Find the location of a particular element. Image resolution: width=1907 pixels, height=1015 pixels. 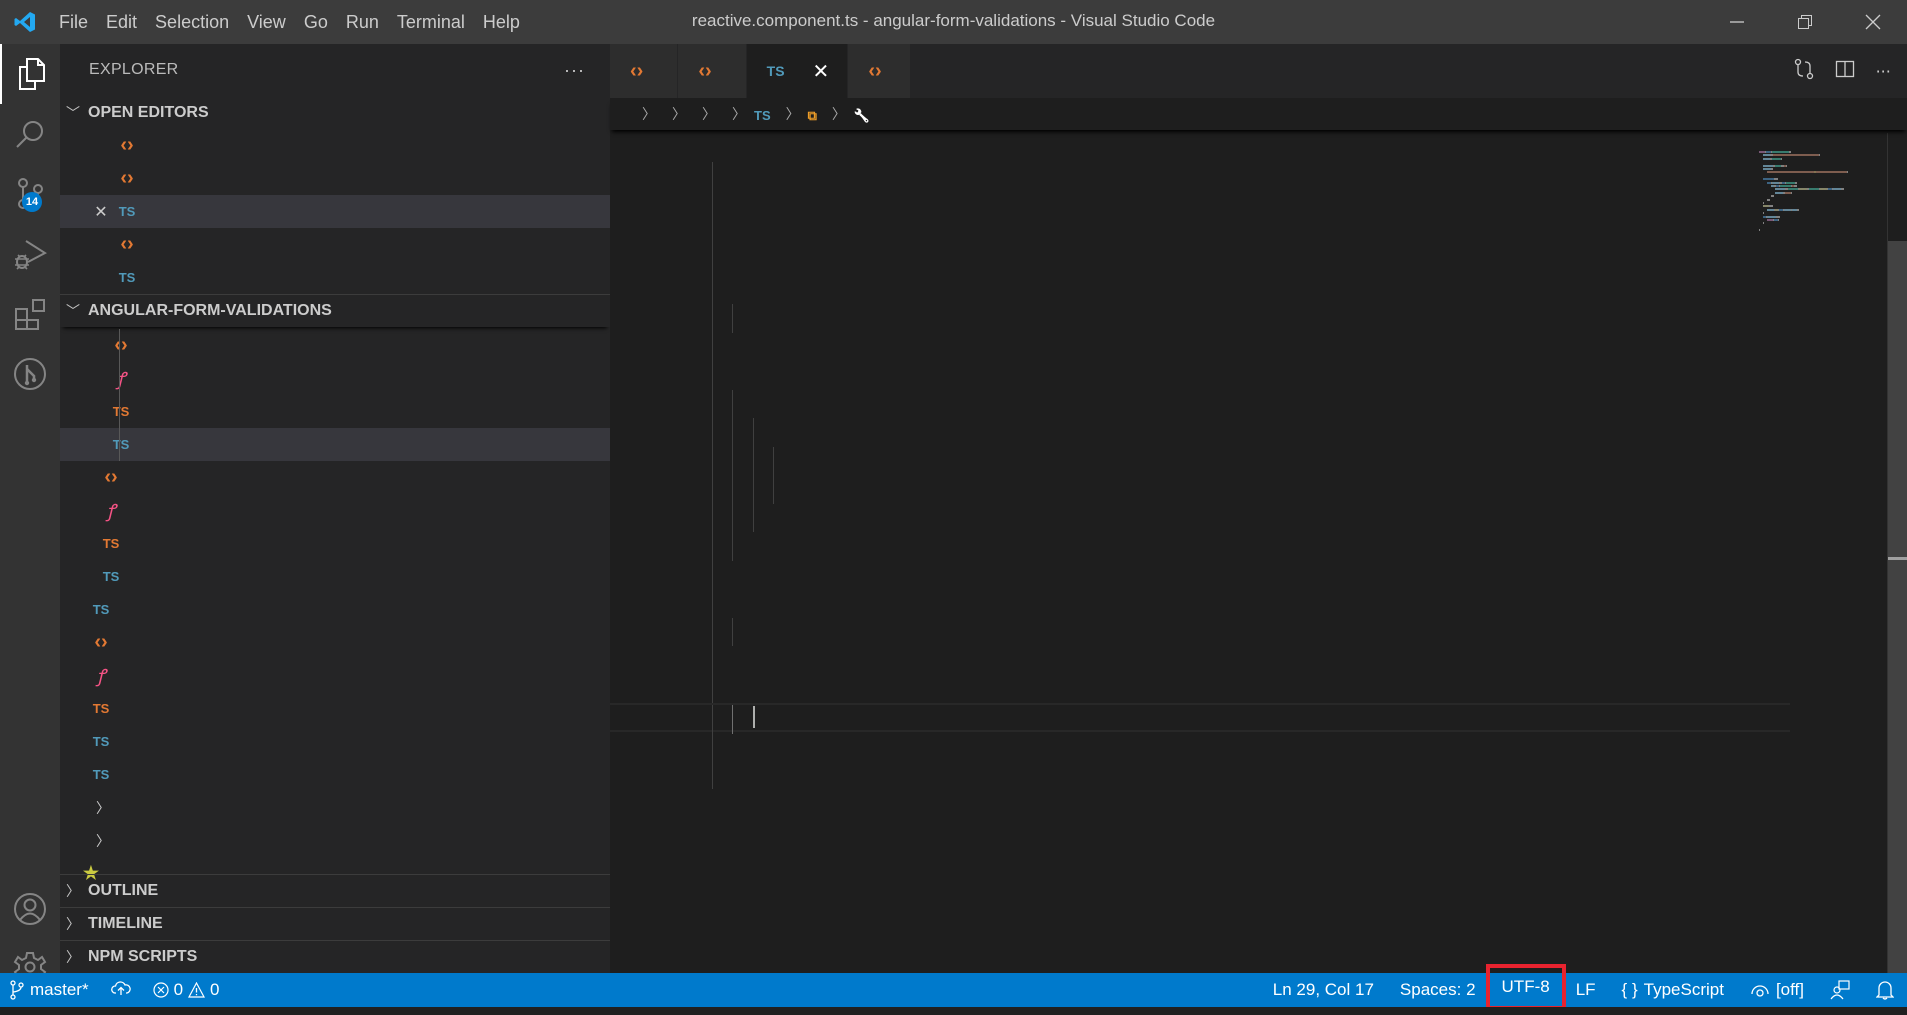

timeline-header: 〉 TIMELINE is located at coordinates (335, 923).